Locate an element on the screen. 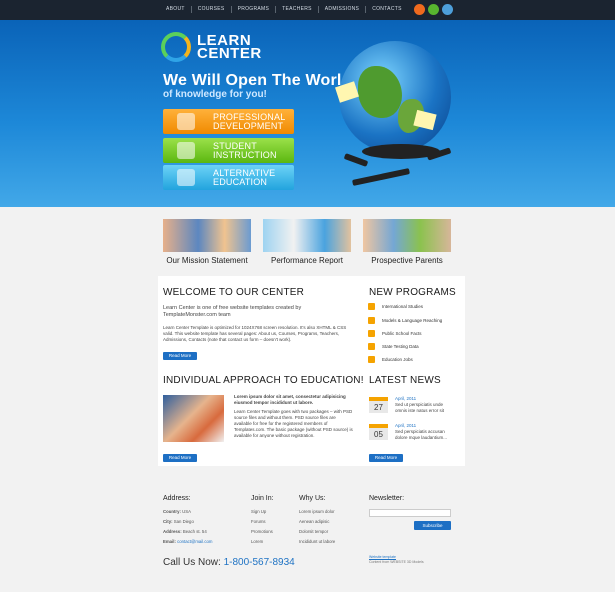 This screenshot has height=592, width=615. program-item: International Studies is located at coordinates (395, 306).